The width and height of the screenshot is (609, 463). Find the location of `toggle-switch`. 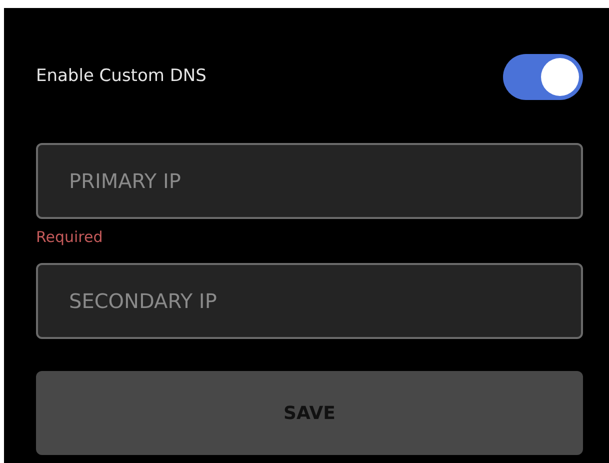

toggle-switch is located at coordinates (543, 77).